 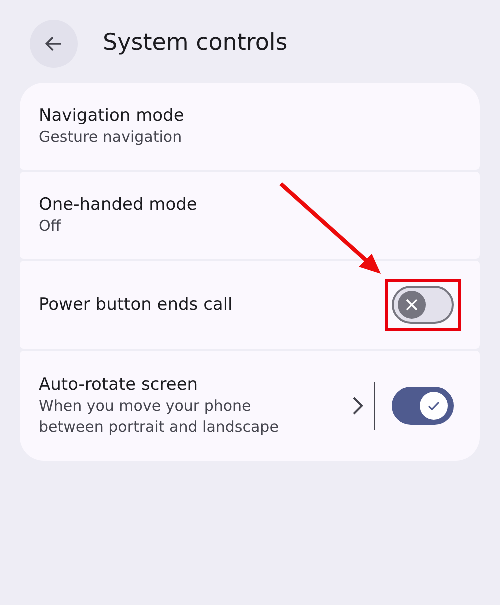 What do you see at coordinates (111, 137) in the screenshot?
I see `item-summary: Gesture navigation` at bounding box center [111, 137].